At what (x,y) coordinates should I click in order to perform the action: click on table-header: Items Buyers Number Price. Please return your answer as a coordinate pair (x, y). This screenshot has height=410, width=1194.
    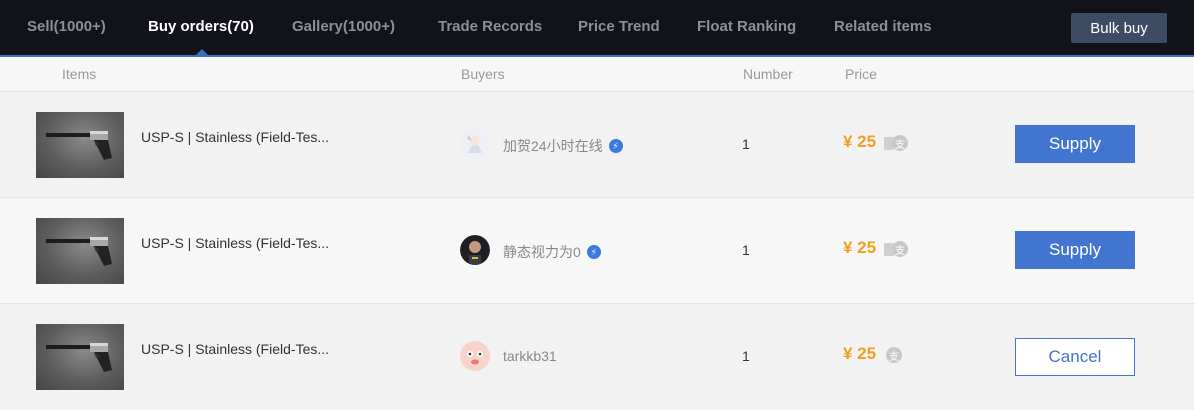
    Looking at the image, I should click on (597, 74).